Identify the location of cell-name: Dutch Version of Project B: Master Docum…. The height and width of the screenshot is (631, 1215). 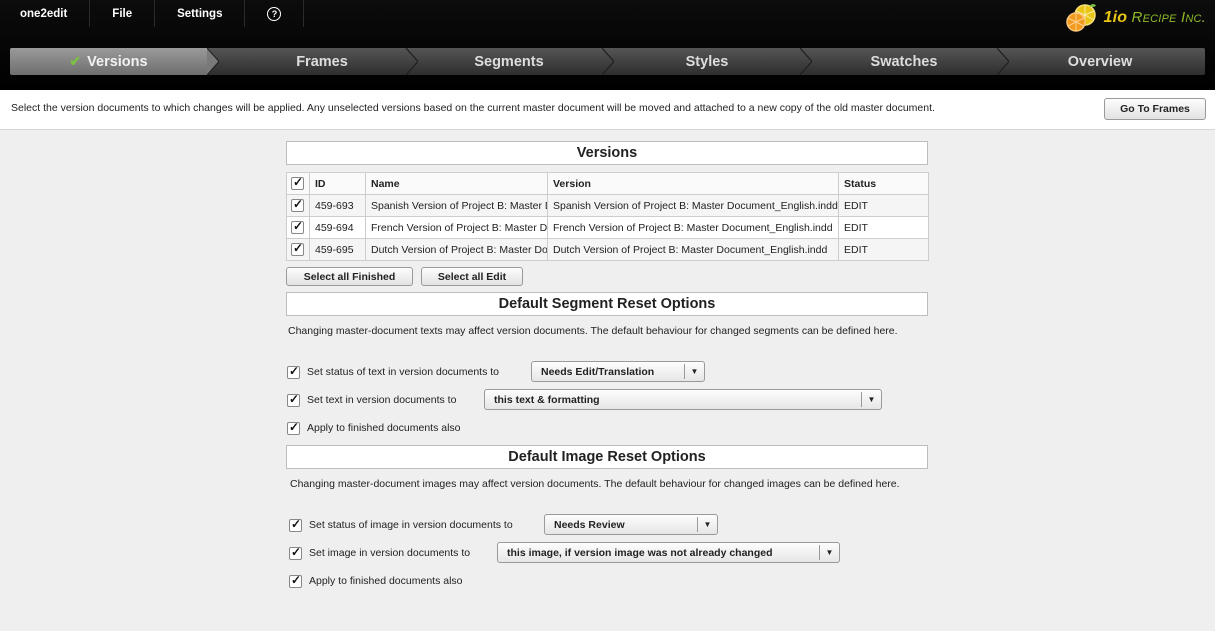
(456, 249).